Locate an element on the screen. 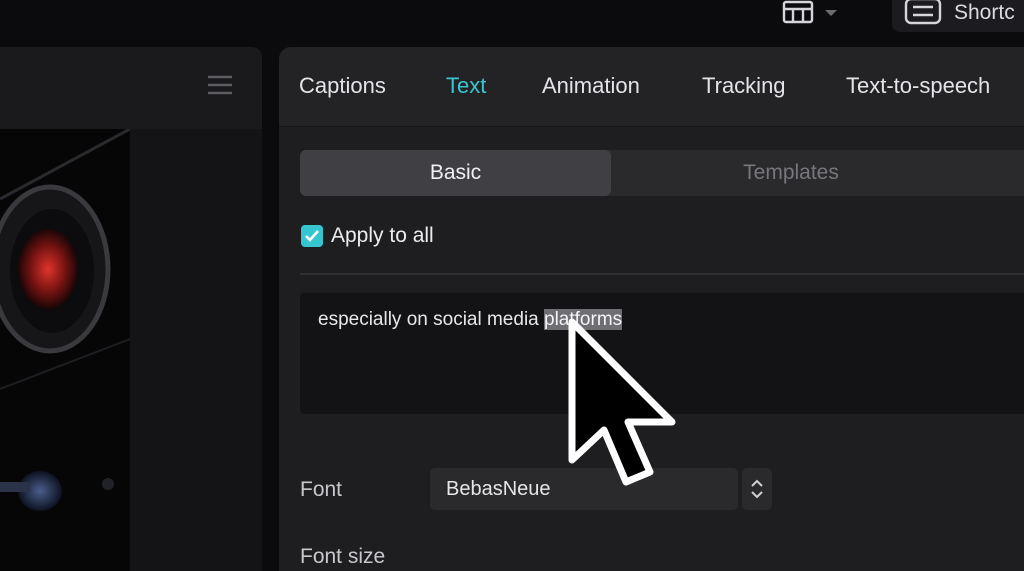  shortcuts-label: Shortc is located at coordinates (984, 12).